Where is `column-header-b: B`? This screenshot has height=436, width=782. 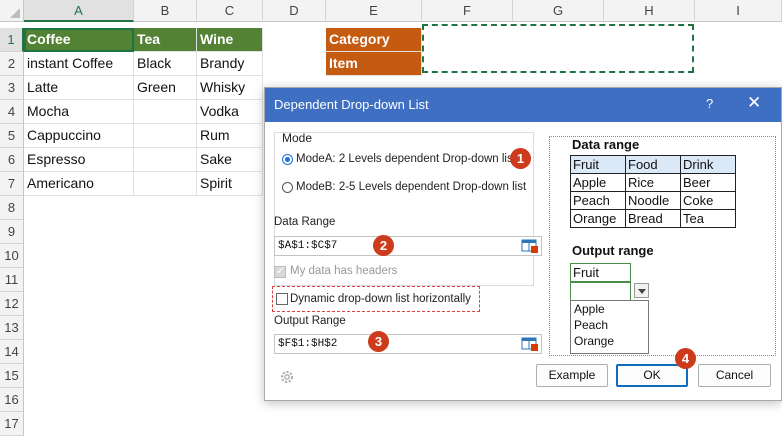 column-header-b: B is located at coordinates (165, 11).